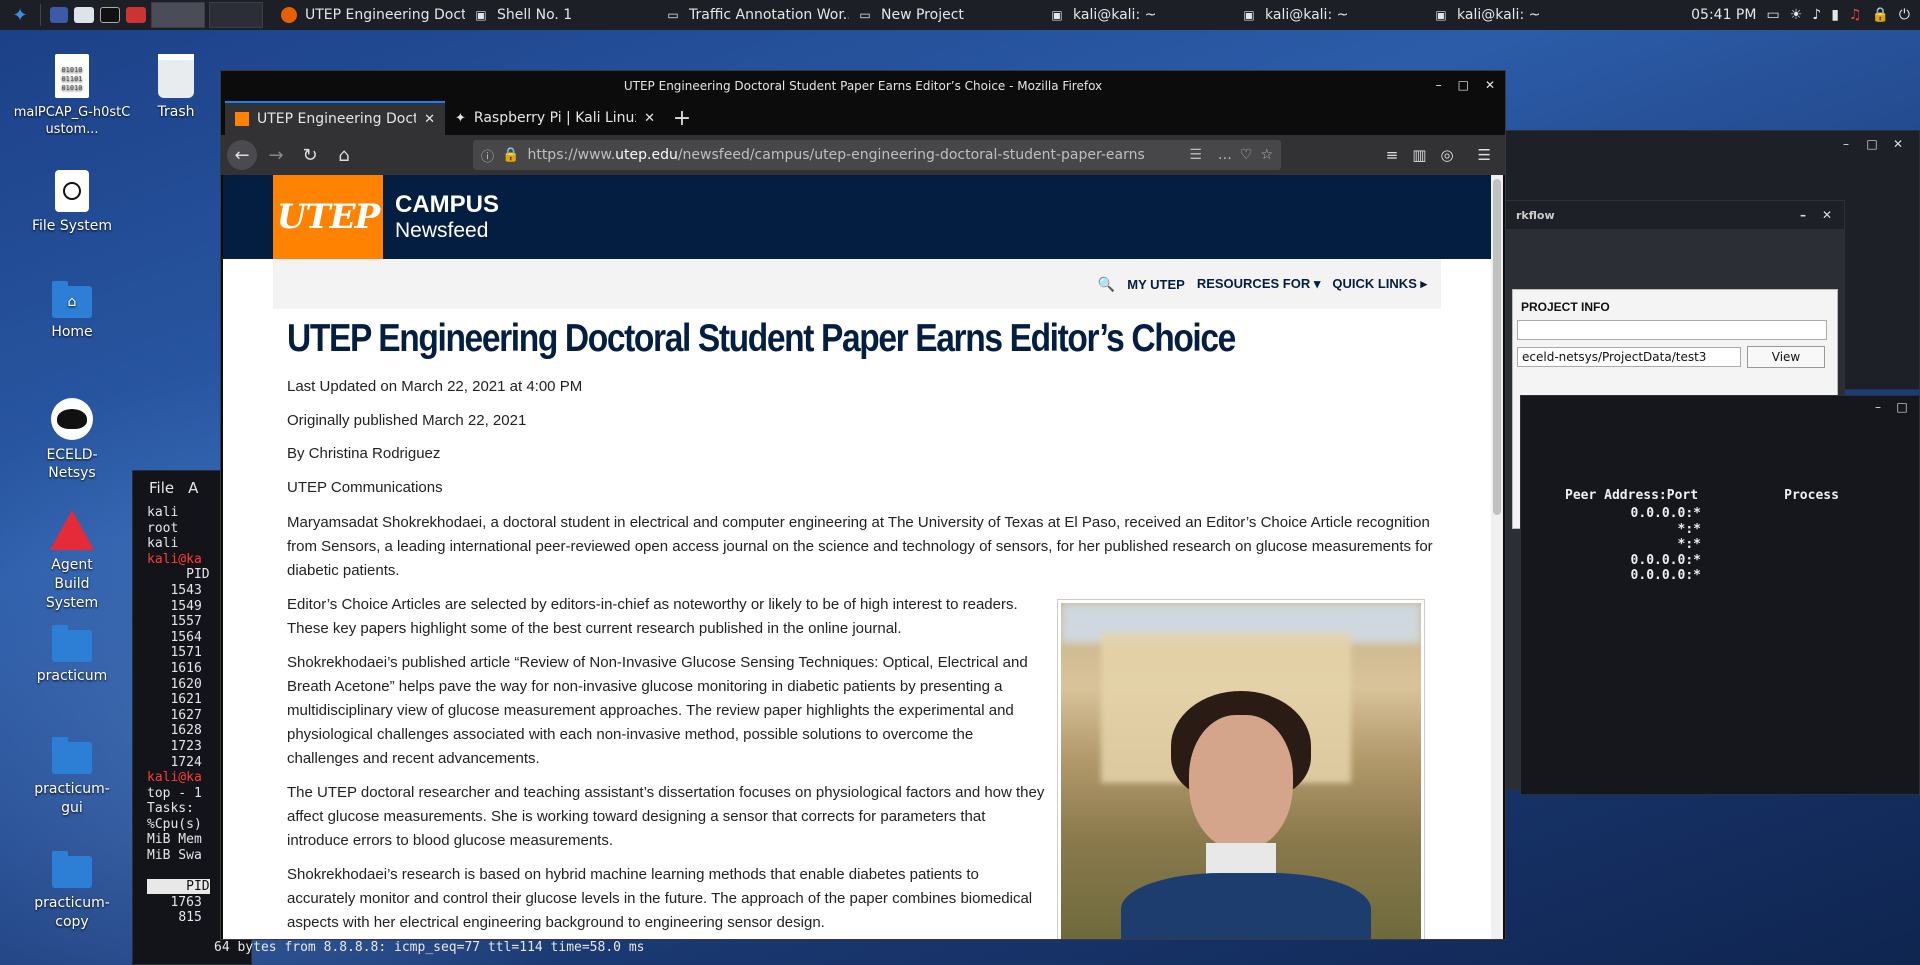 Image resolution: width=1920 pixels, height=965 pixels. I want to click on file-manager-icon, so click(84, 15).